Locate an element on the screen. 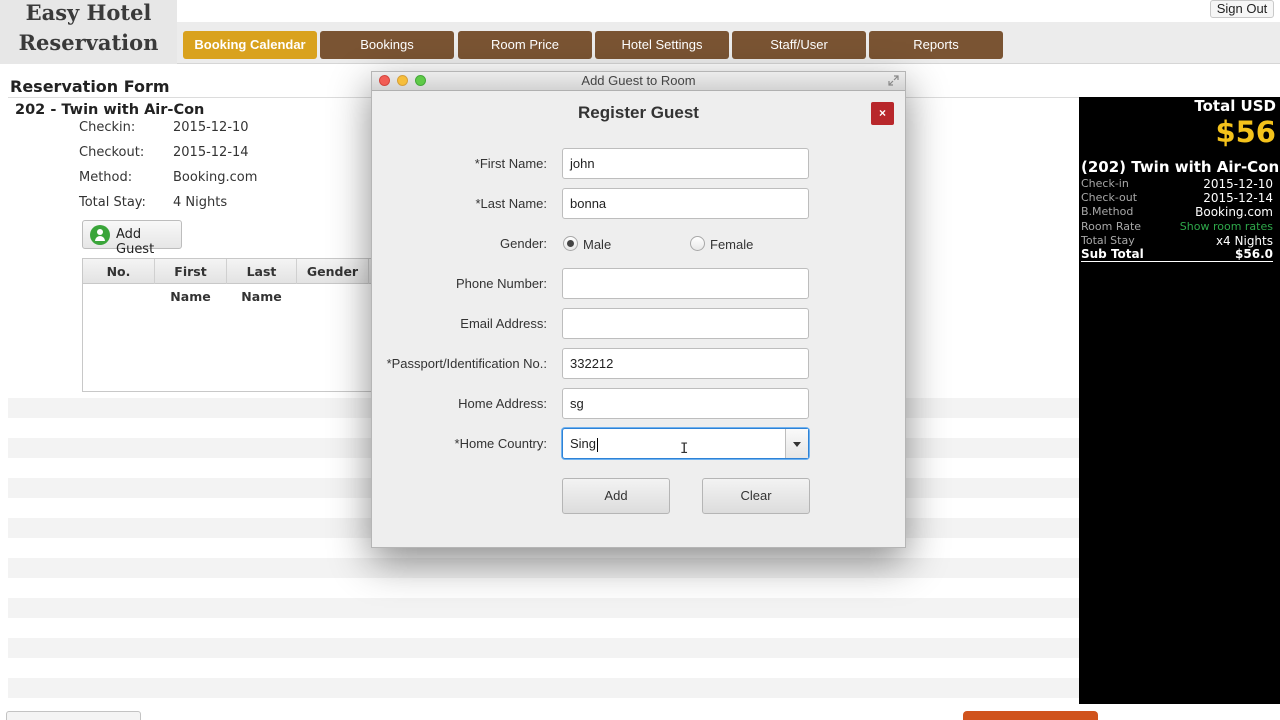 This screenshot has width=1280, height=720. first-name-input: john is located at coordinates (685, 163).